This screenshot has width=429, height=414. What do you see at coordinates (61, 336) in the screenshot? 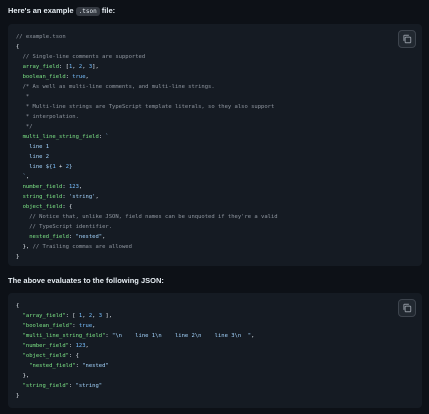
I see `code-token: "multi_line_string_field"` at bounding box center [61, 336].